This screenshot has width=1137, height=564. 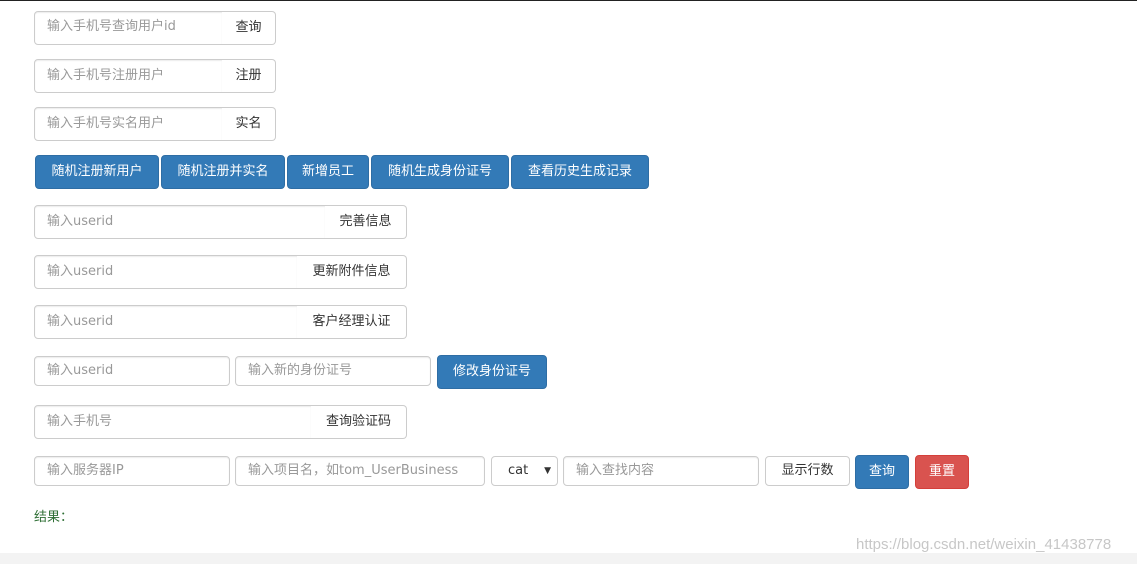 I want to click on verify-code-phone-input: 输入手机号, so click(x=173, y=422).